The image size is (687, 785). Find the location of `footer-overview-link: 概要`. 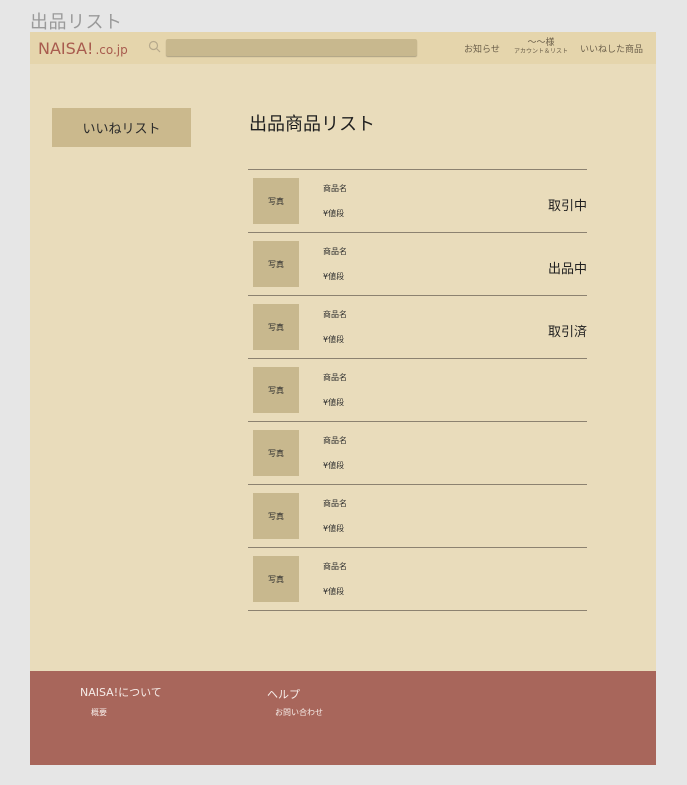

footer-overview-link: 概要 is located at coordinates (99, 712).